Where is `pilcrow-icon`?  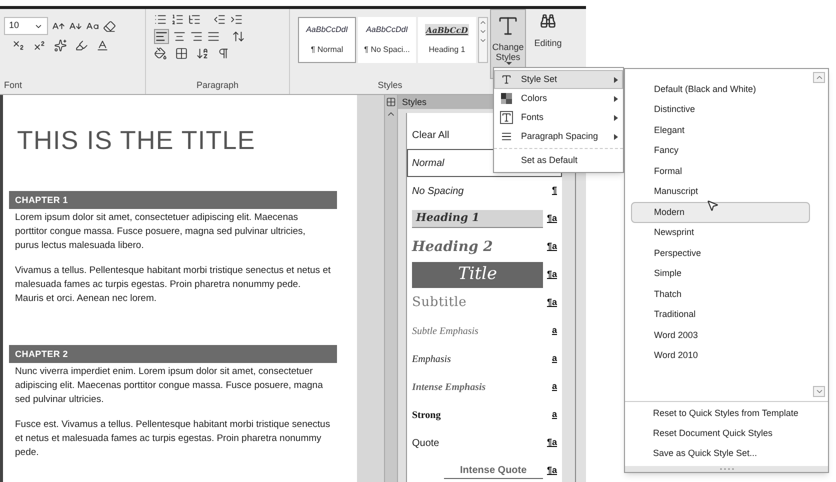
pilcrow-icon is located at coordinates (223, 53).